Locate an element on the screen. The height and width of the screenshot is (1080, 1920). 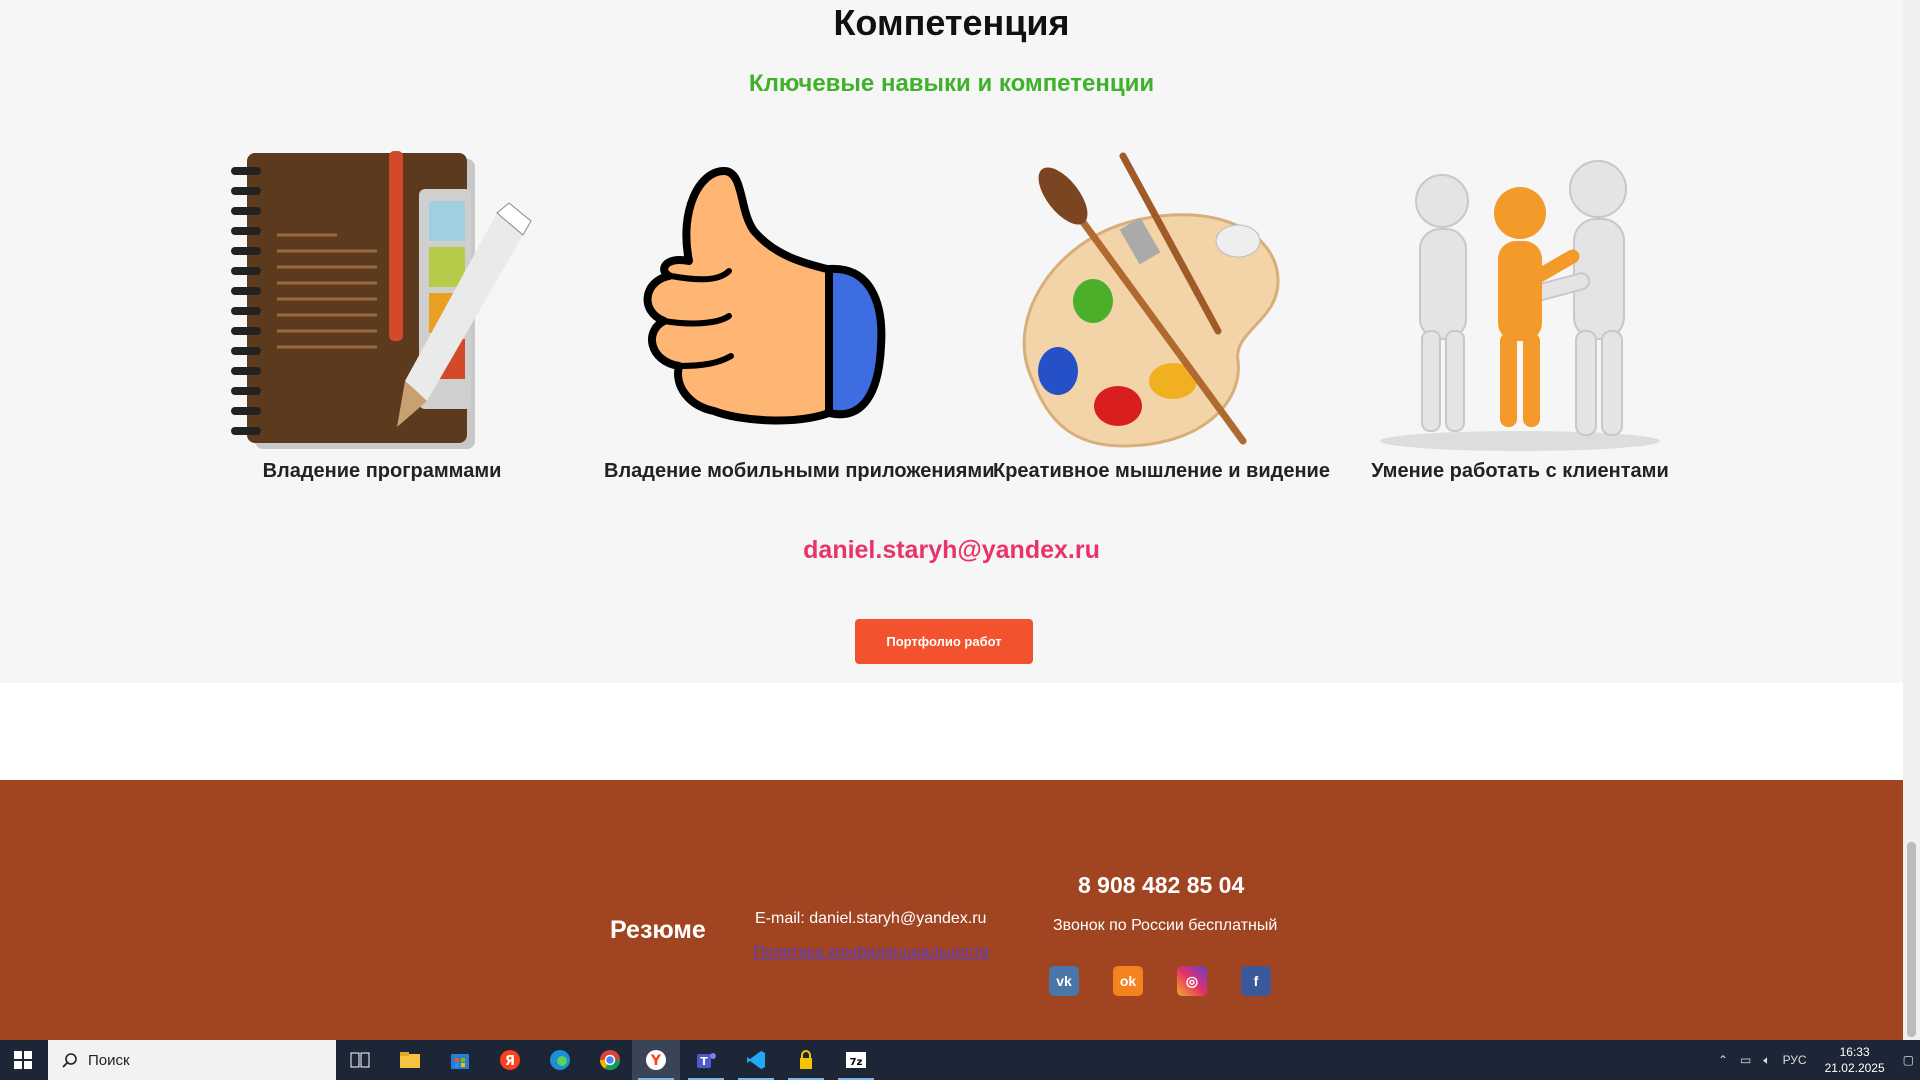
footer-email: E-mail: daniel.staryh@yandex.ru is located at coordinates (871, 918).